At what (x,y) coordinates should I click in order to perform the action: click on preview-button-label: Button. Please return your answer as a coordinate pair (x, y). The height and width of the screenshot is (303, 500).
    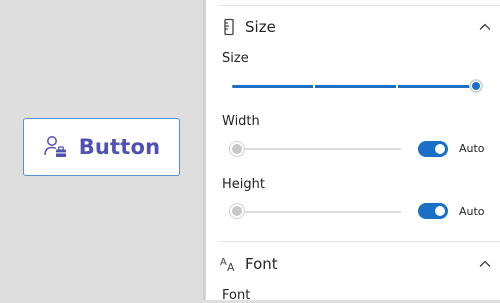
    Looking at the image, I should click on (119, 147).